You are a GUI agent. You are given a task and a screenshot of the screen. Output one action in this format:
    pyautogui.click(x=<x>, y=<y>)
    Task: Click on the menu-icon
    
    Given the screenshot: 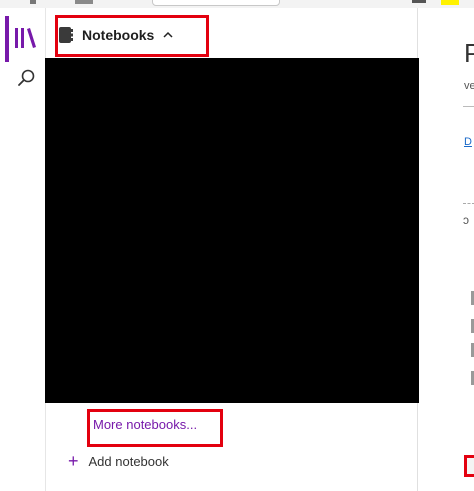 What is the action you would take?
    pyautogui.click(x=419, y=1)
    